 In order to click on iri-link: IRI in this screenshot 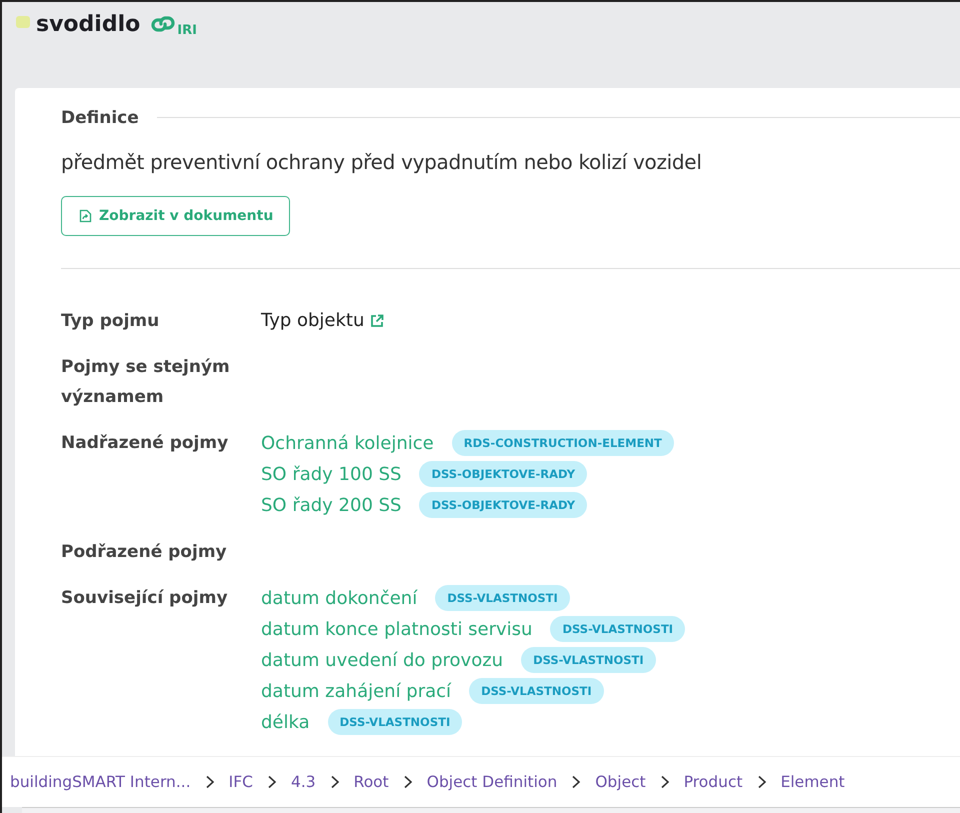, I will do `click(173, 24)`.